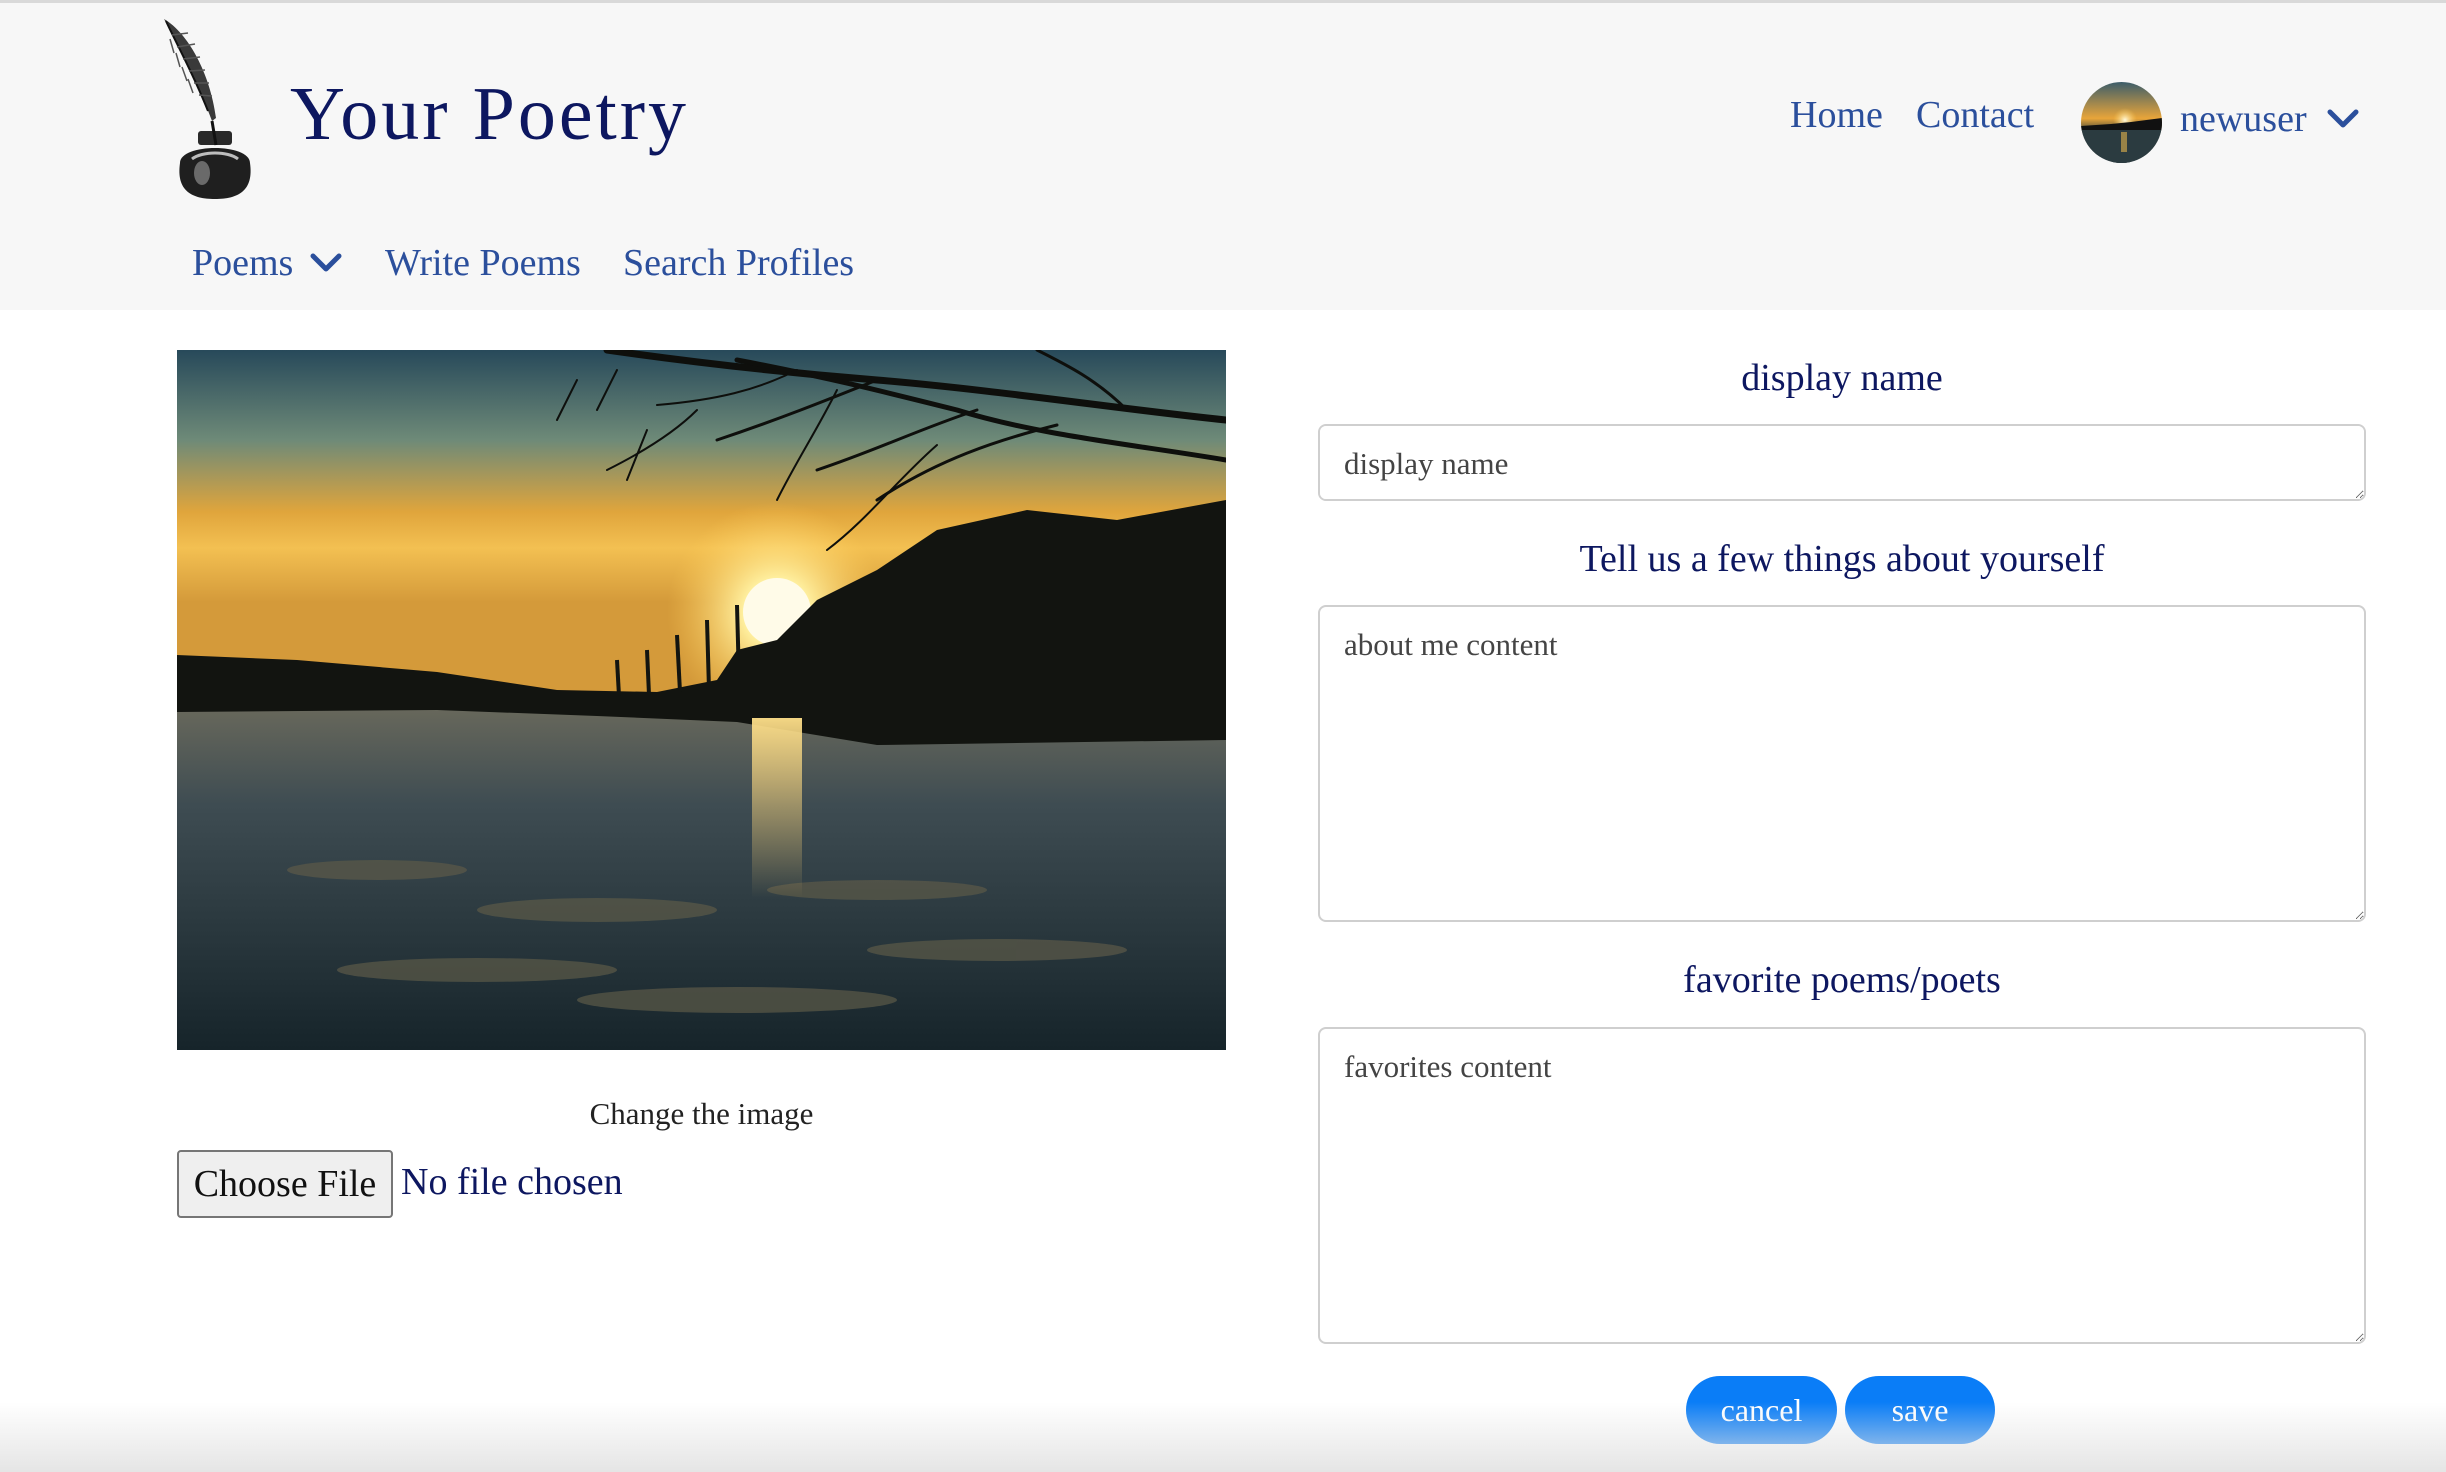 The height and width of the screenshot is (1472, 2446). I want to click on nav-contact-link: Contact, so click(1975, 115).